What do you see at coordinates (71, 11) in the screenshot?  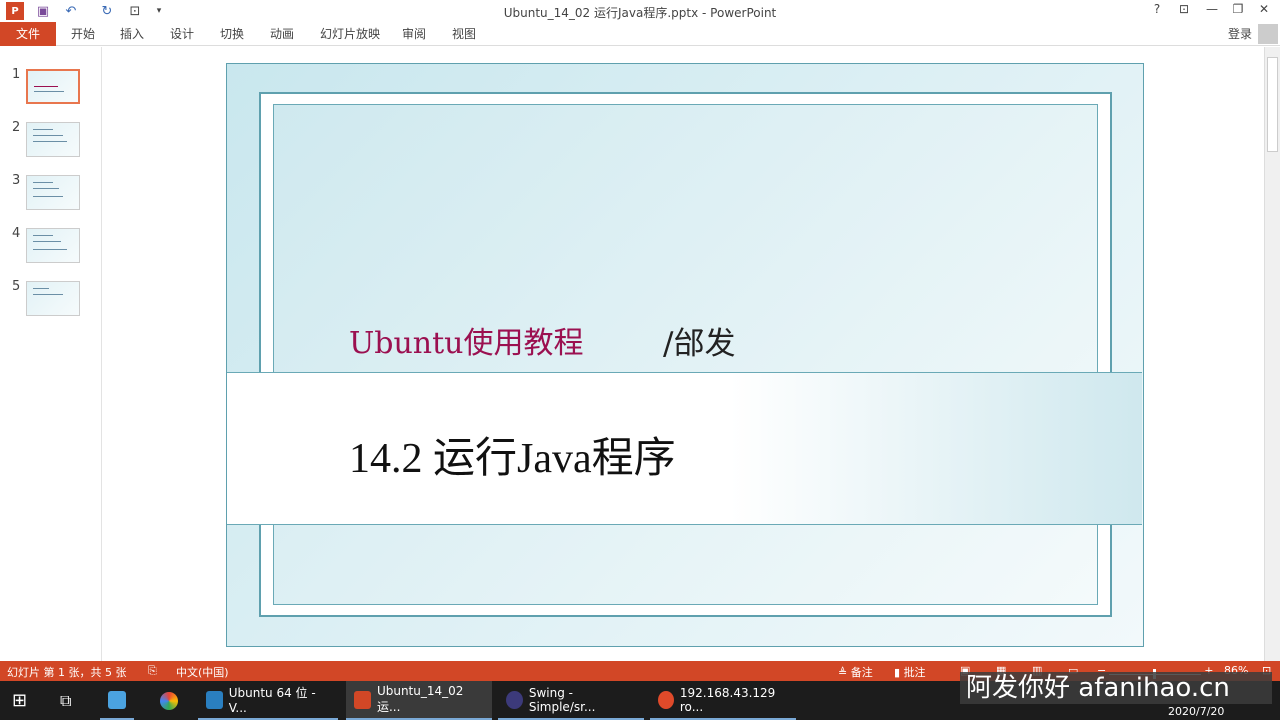 I see `undo-icon: ↶` at bounding box center [71, 11].